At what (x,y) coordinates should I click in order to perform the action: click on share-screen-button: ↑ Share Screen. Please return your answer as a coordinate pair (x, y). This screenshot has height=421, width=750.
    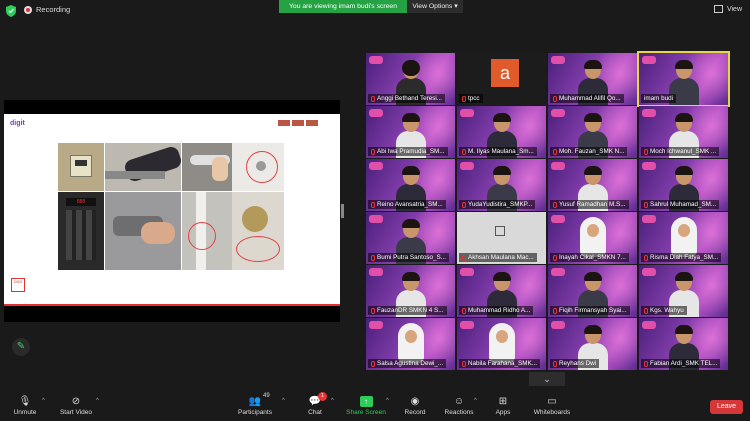
    Looking at the image, I should click on (366, 406).